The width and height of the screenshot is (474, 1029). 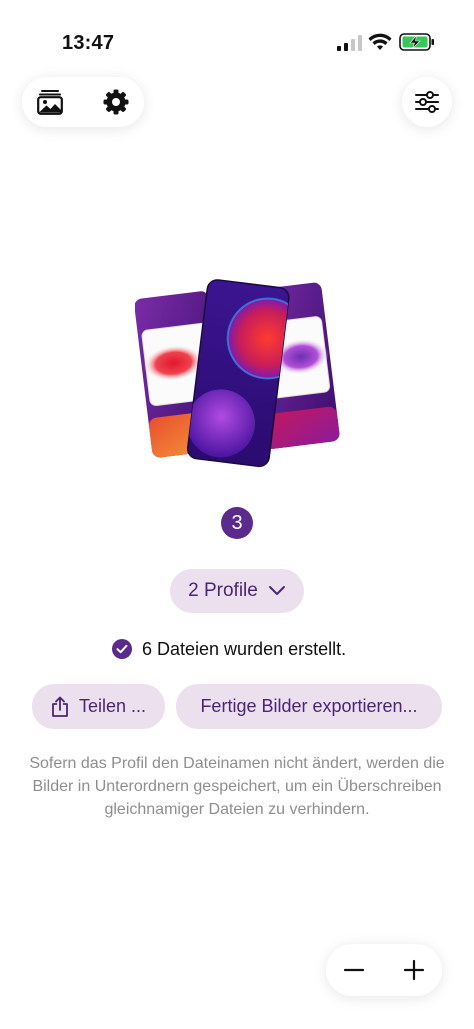 I want to click on status-time: 13:47, so click(x=88, y=43).